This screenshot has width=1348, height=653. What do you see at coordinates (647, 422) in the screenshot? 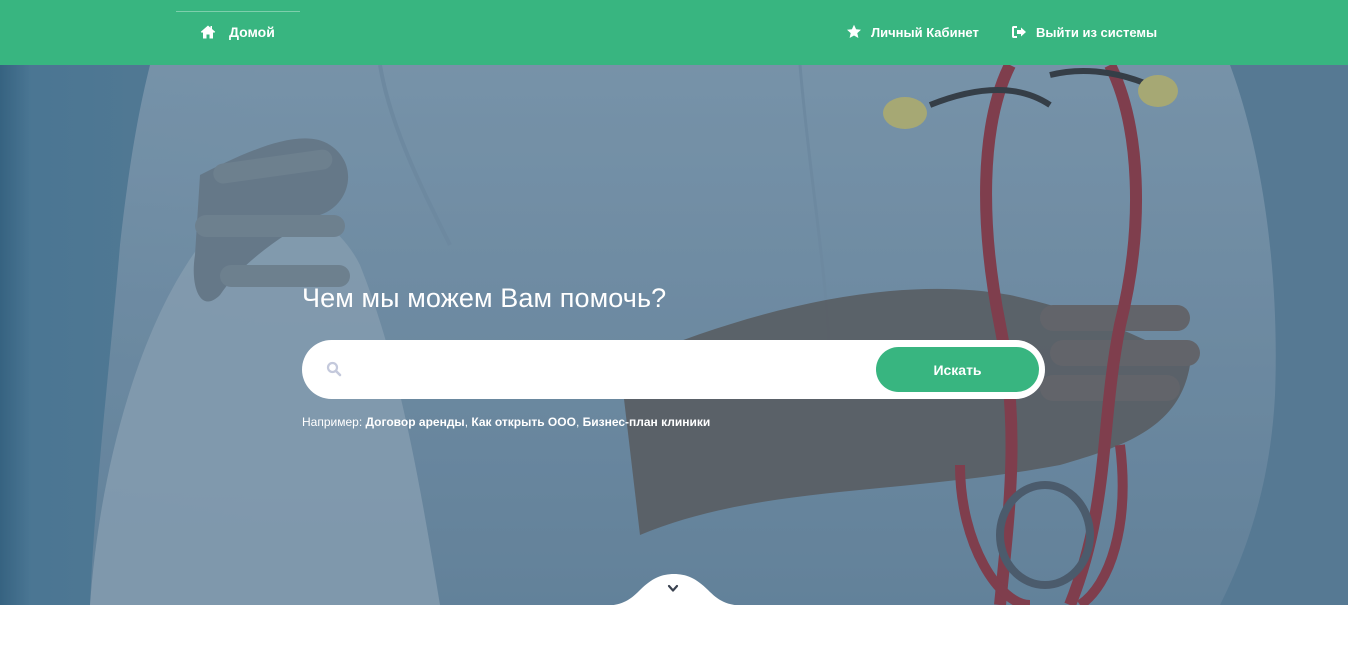
I see `example-link: Бизнес-план клиники` at bounding box center [647, 422].